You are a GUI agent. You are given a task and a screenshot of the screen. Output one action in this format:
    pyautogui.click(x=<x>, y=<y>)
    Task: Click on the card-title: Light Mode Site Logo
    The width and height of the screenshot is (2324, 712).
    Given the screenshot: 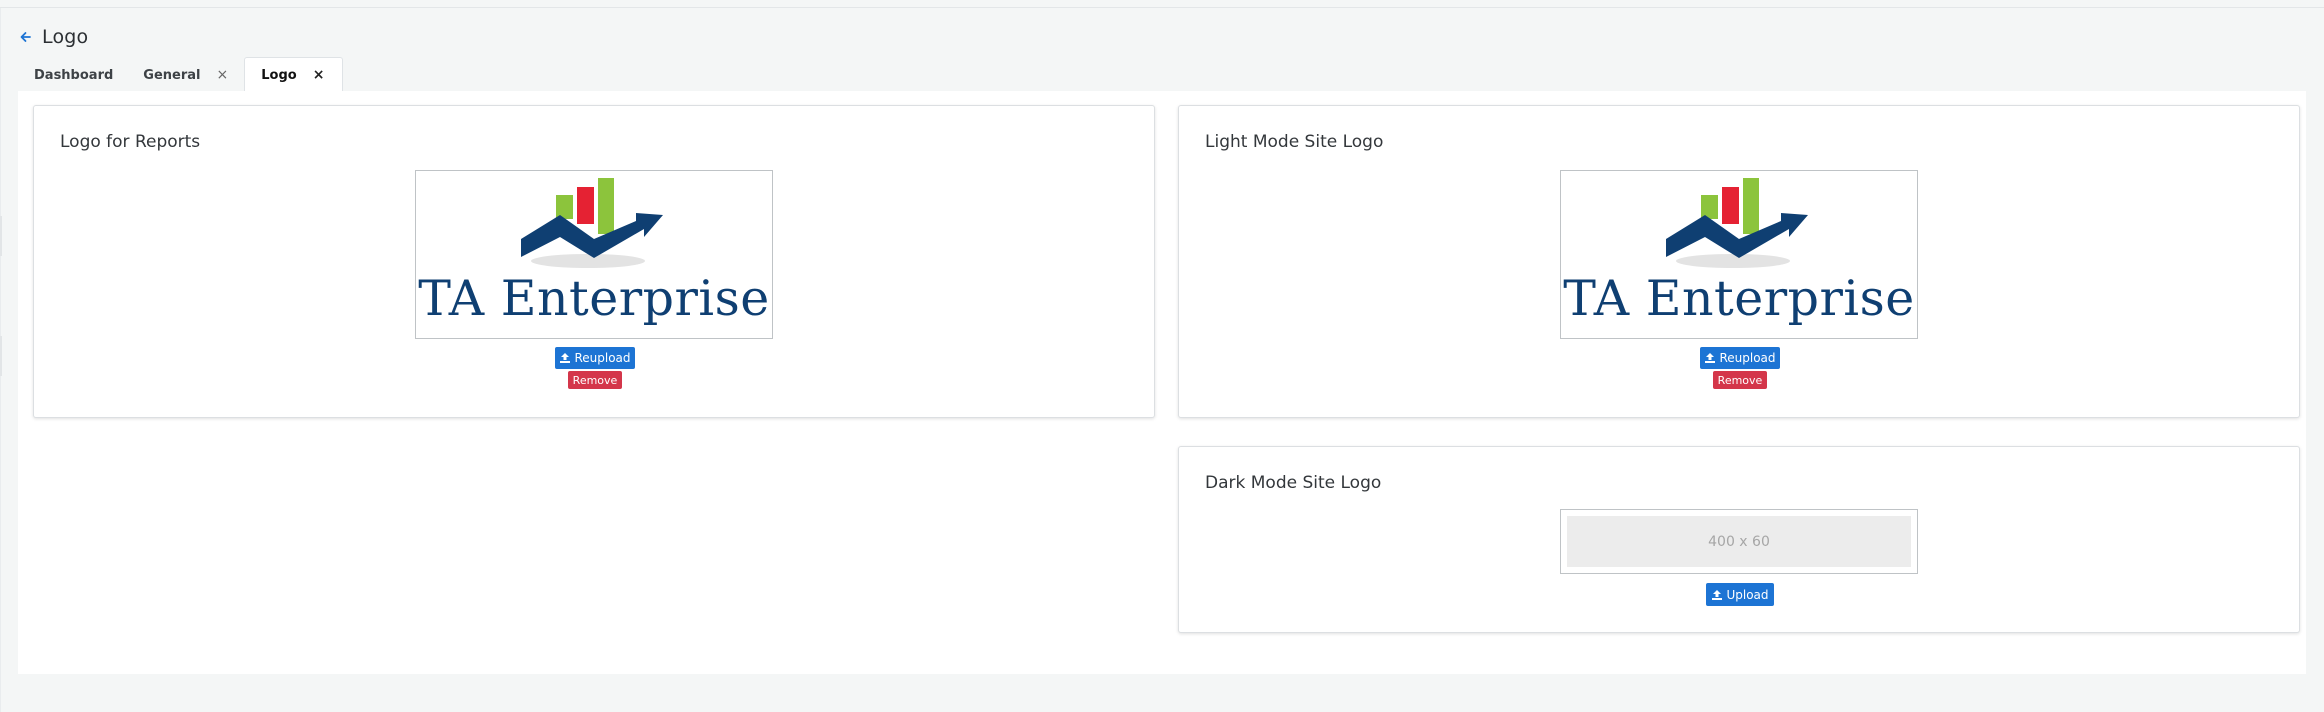 What is the action you would take?
    pyautogui.click(x=1294, y=142)
    